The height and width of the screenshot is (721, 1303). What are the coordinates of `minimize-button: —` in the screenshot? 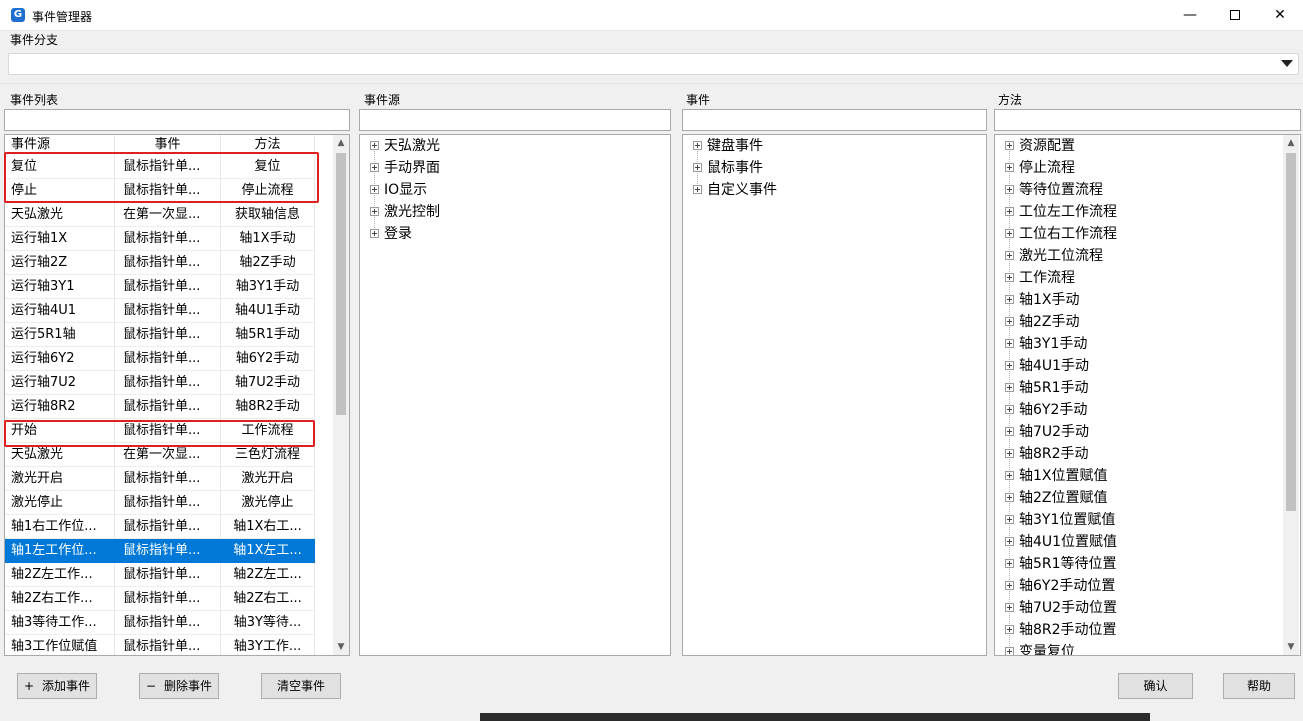 It's located at (1190, 15).